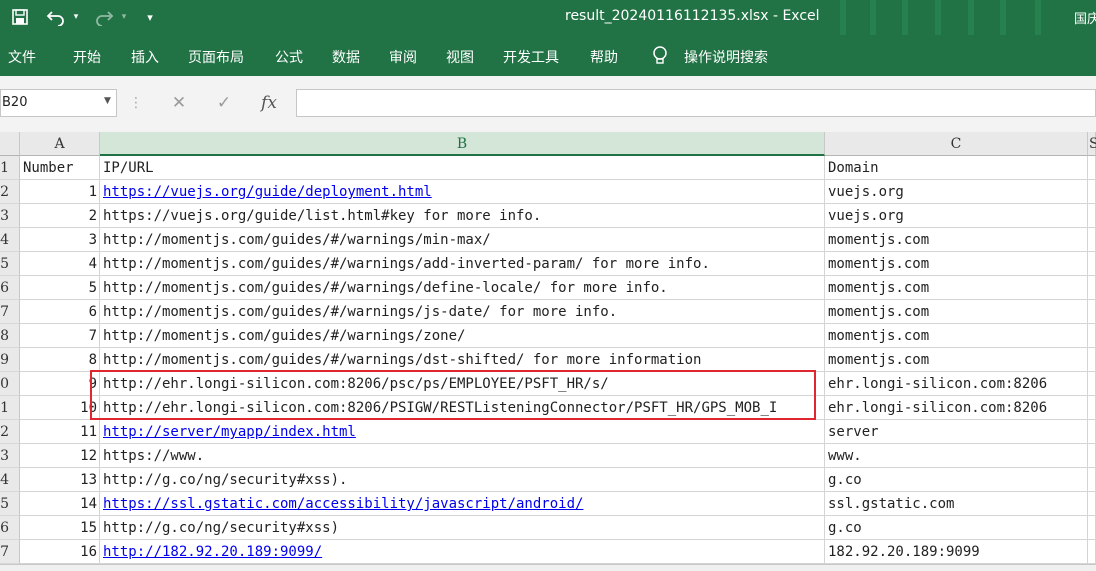 This screenshot has width=1096, height=571. Describe the element at coordinates (107, 101) in the screenshot. I see `chevron-down-icon: ▼` at that location.